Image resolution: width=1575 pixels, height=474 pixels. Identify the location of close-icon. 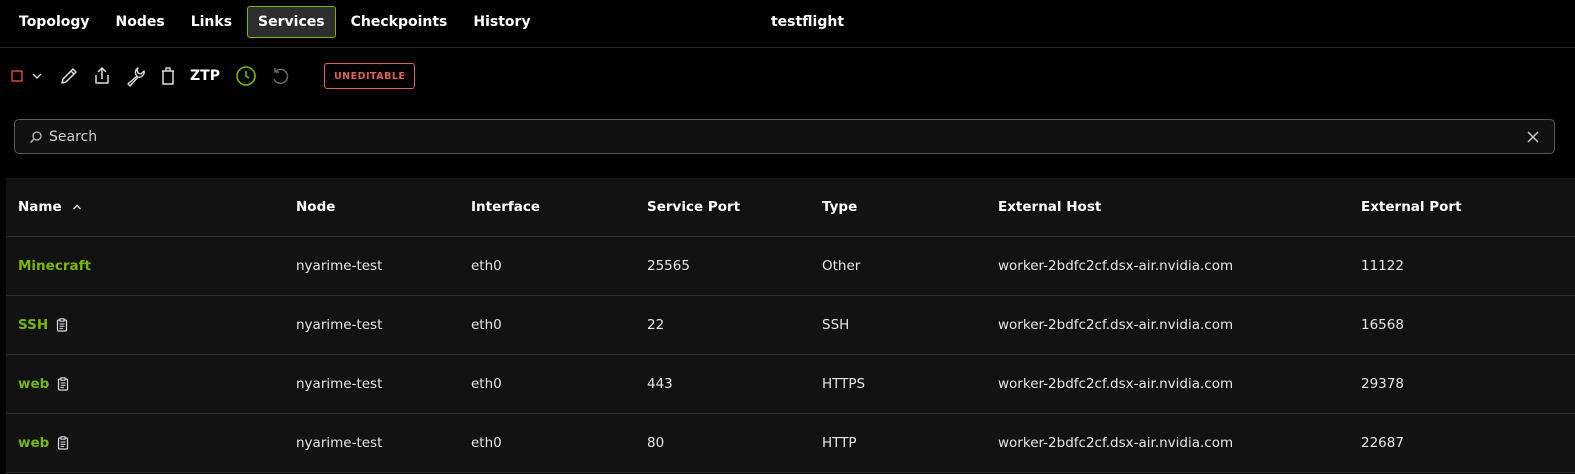
(1533, 136).